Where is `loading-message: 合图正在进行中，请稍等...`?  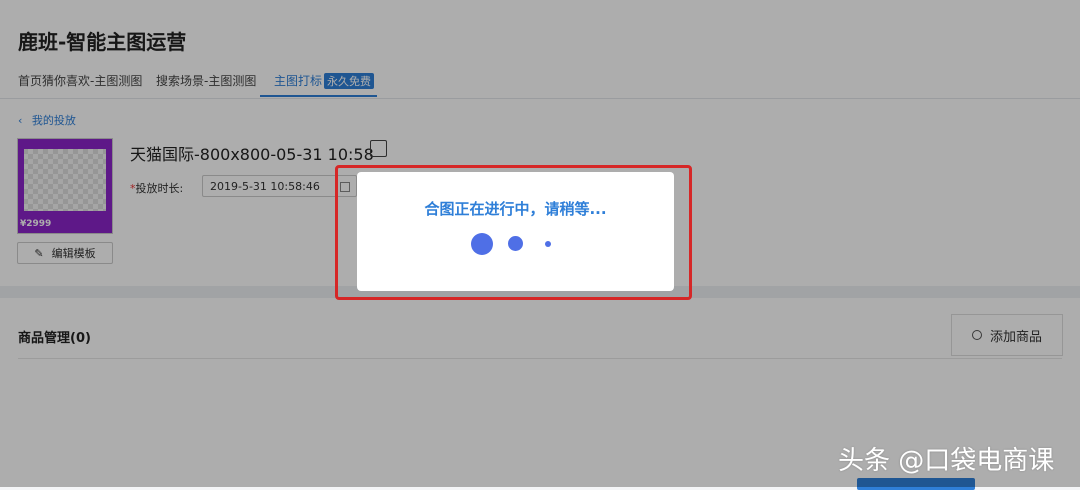
loading-message: 合图正在进行中，请稍等... is located at coordinates (515, 209).